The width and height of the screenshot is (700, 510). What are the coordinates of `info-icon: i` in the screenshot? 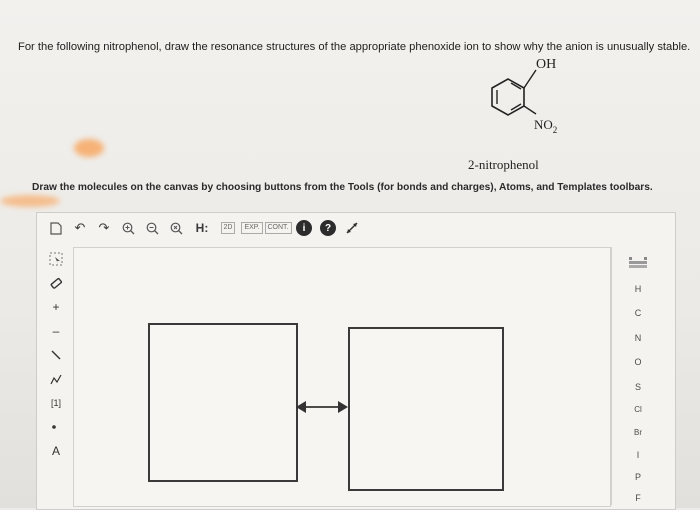 It's located at (304, 228).